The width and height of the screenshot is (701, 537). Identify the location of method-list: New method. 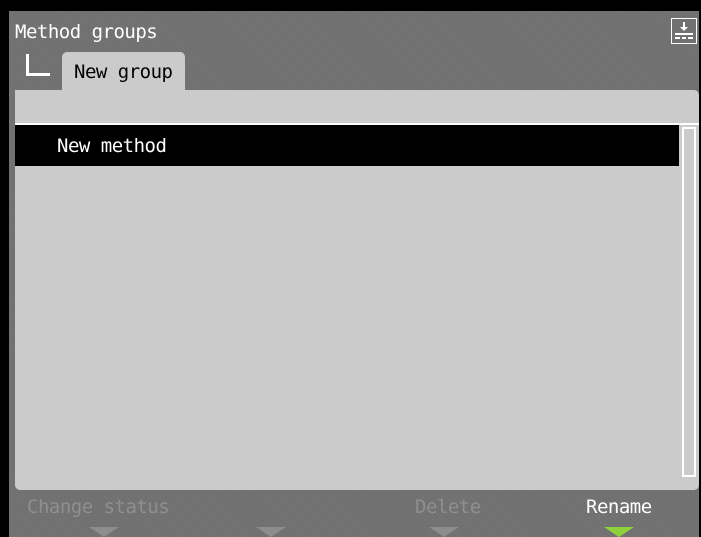
(347, 145).